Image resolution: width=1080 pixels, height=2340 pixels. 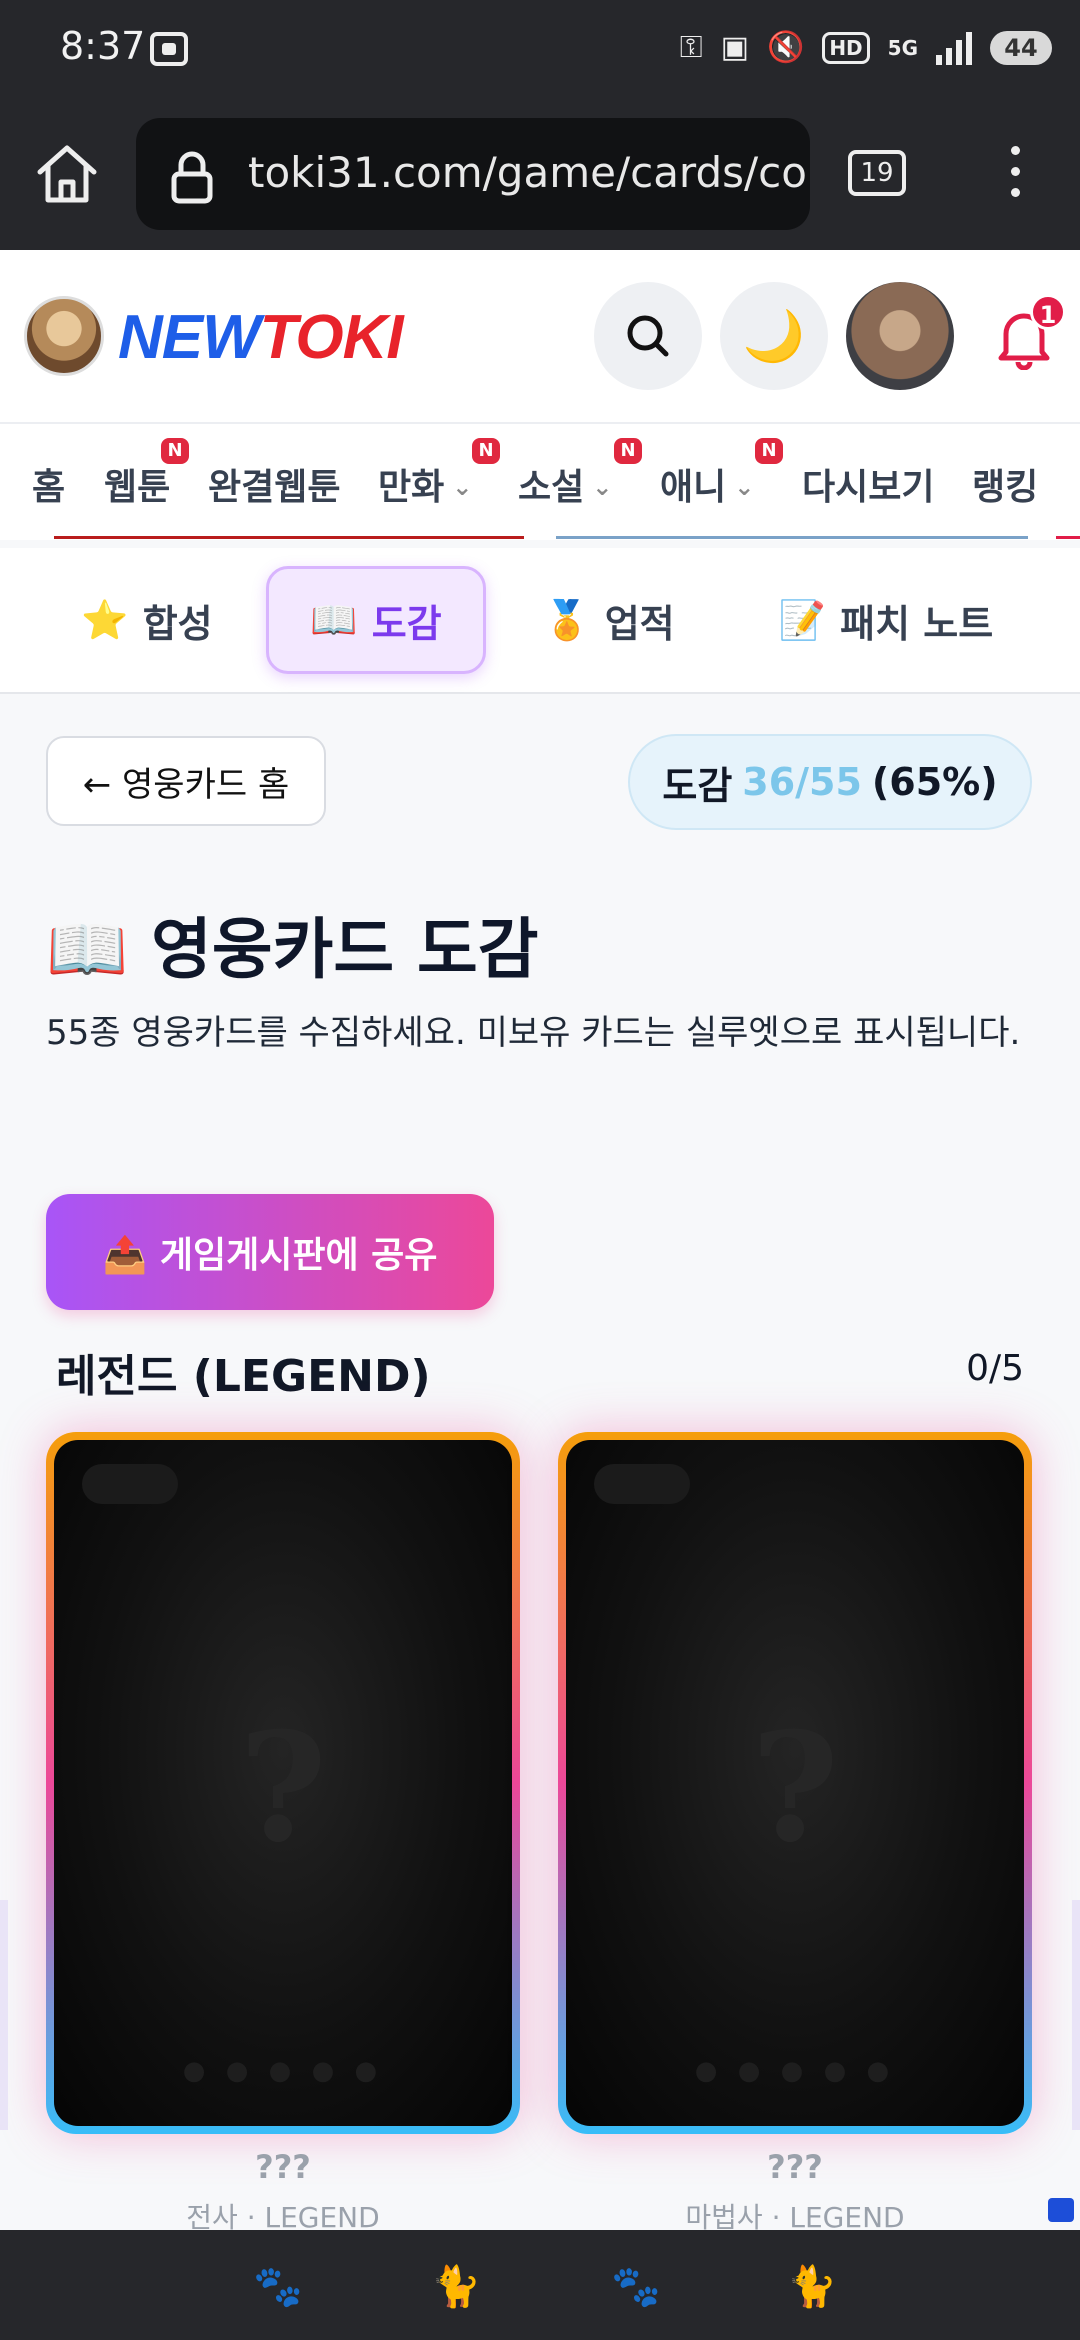 What do you see at coordinates (540, 337) in the screenshot?
I see `site-header: NEWTOKI 🌙 1` at bounding box center [540, 337].